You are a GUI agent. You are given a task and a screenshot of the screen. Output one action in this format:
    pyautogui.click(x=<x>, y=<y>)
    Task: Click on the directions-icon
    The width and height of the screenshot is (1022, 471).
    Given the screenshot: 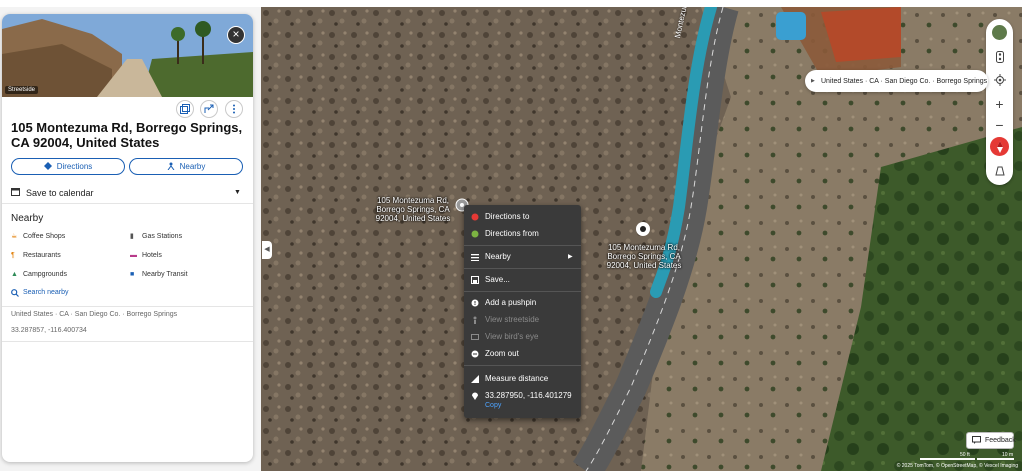 What is the action you would take?
    pyautogui.click(x=47, y=166)
    